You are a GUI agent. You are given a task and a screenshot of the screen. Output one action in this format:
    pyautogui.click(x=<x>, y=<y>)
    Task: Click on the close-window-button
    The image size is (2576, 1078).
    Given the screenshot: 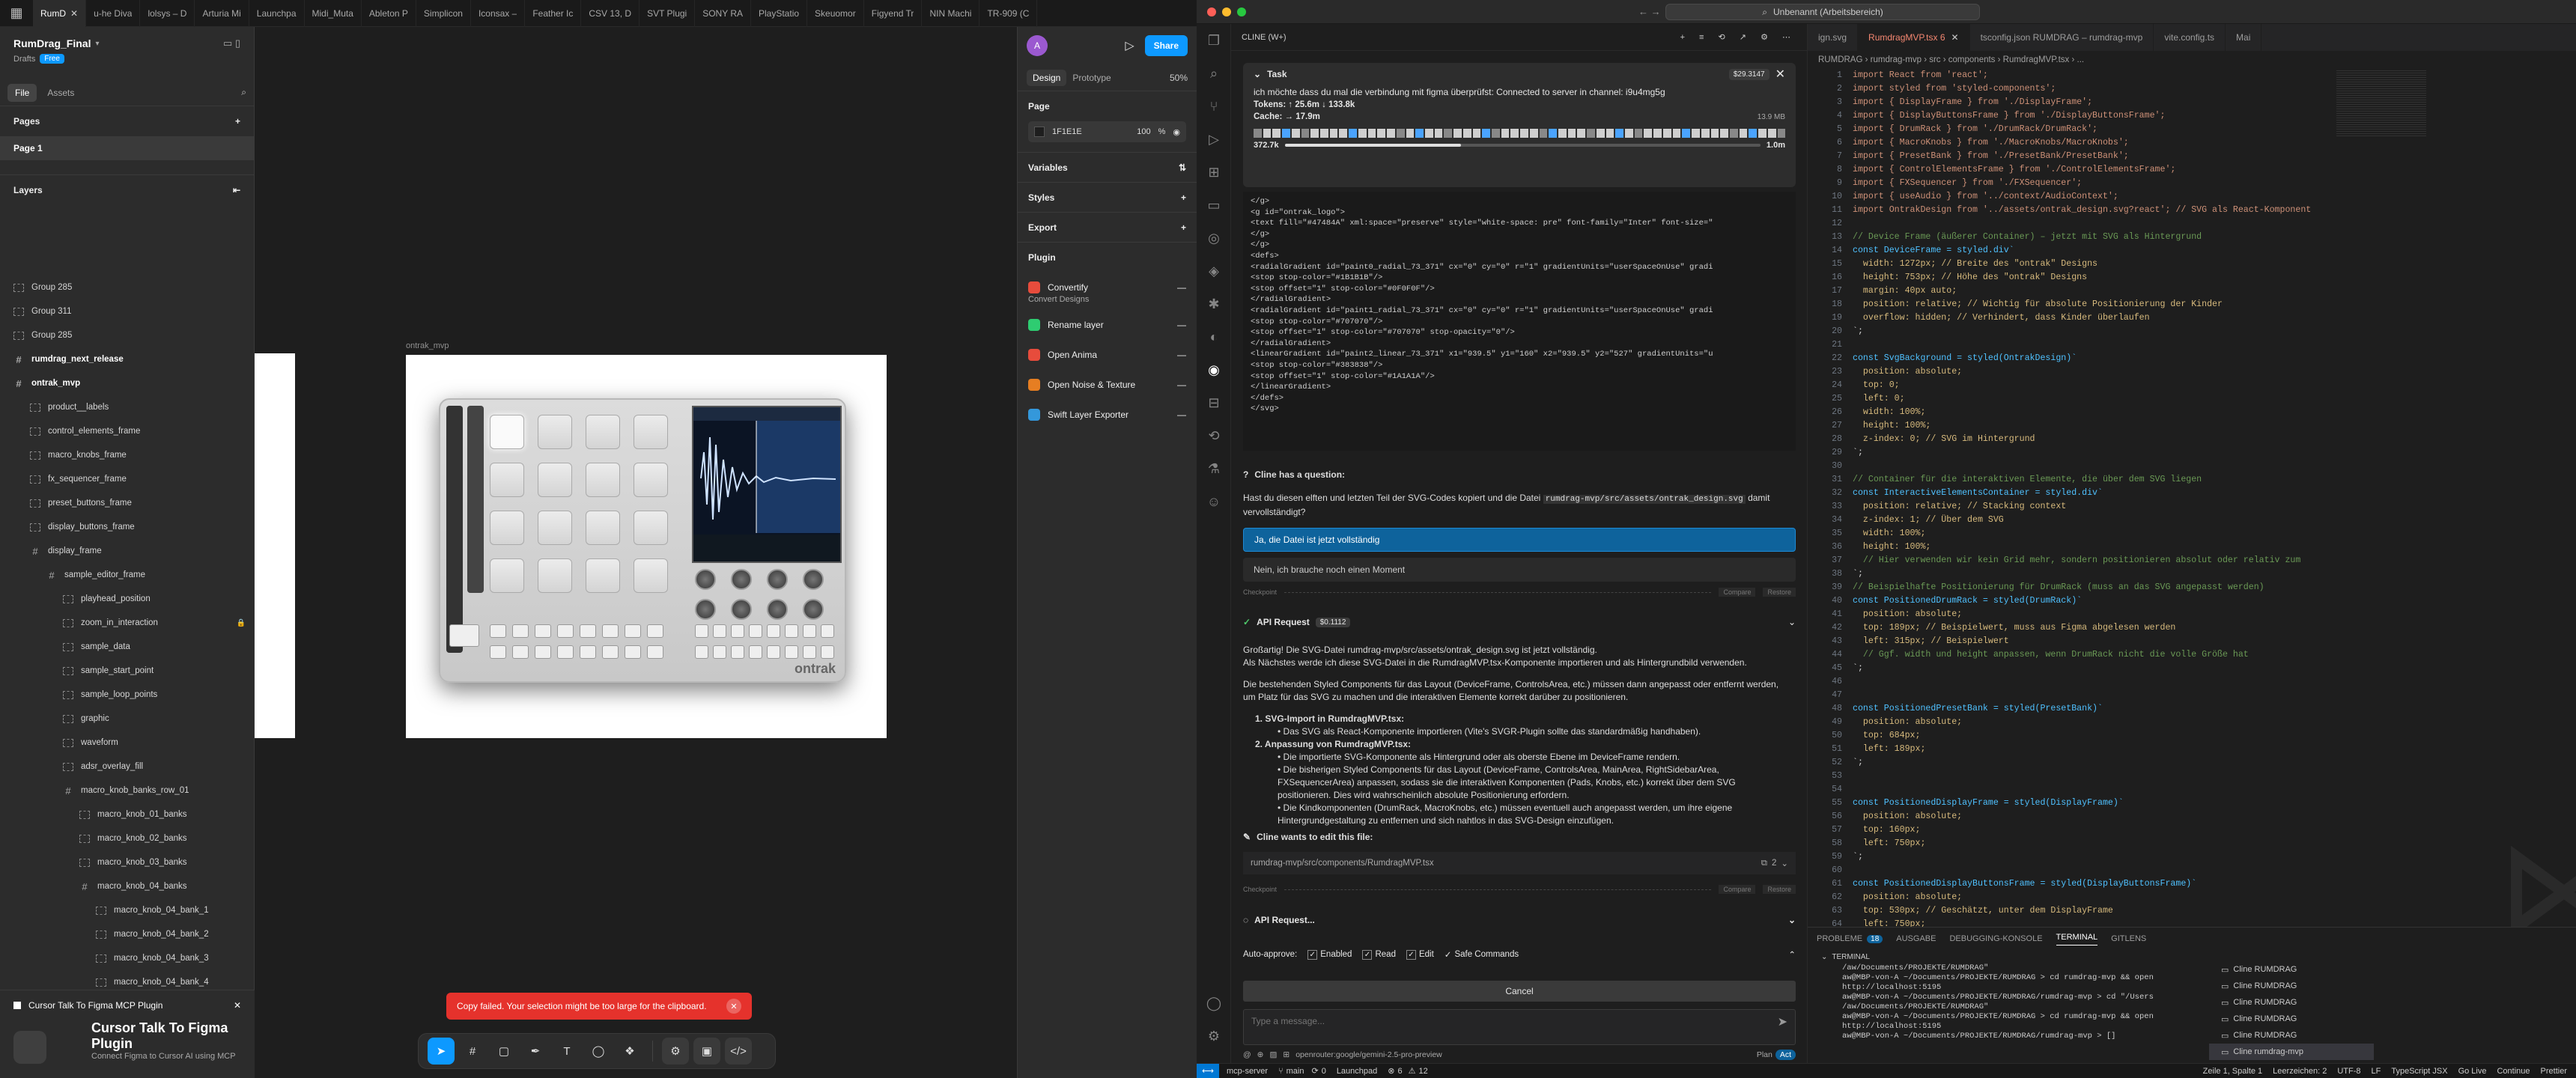 What is the action you would take?
    pyautogui.click(x=1211, y=11)
    